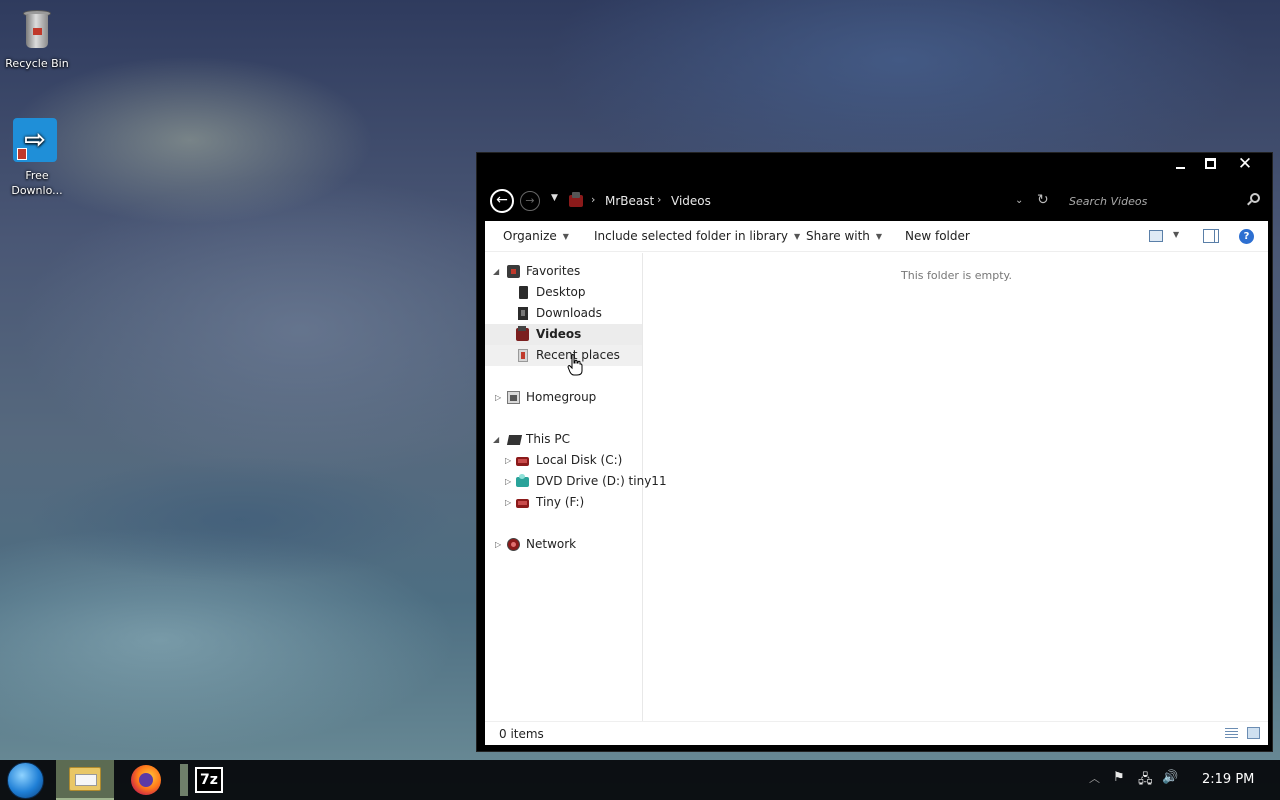  What do you see at coordinates (514, 440) in the screenshot?
I see `computer-icon` at bounding box center [514, 440].